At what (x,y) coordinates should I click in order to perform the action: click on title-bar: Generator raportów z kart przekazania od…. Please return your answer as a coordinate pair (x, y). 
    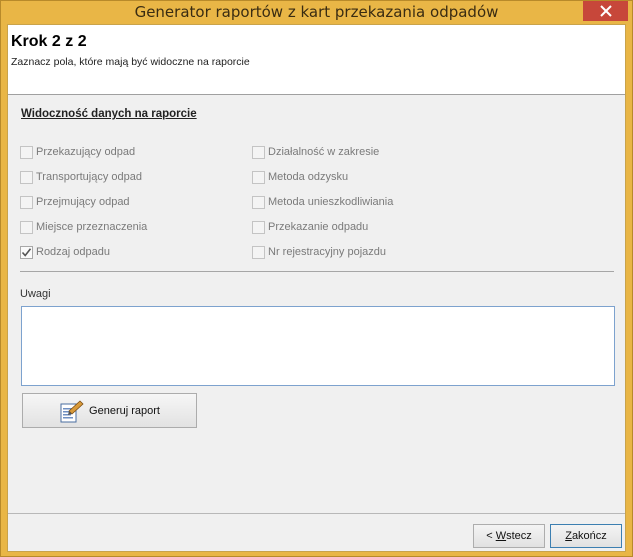
    Looking at the image, I should click on (316, 12).